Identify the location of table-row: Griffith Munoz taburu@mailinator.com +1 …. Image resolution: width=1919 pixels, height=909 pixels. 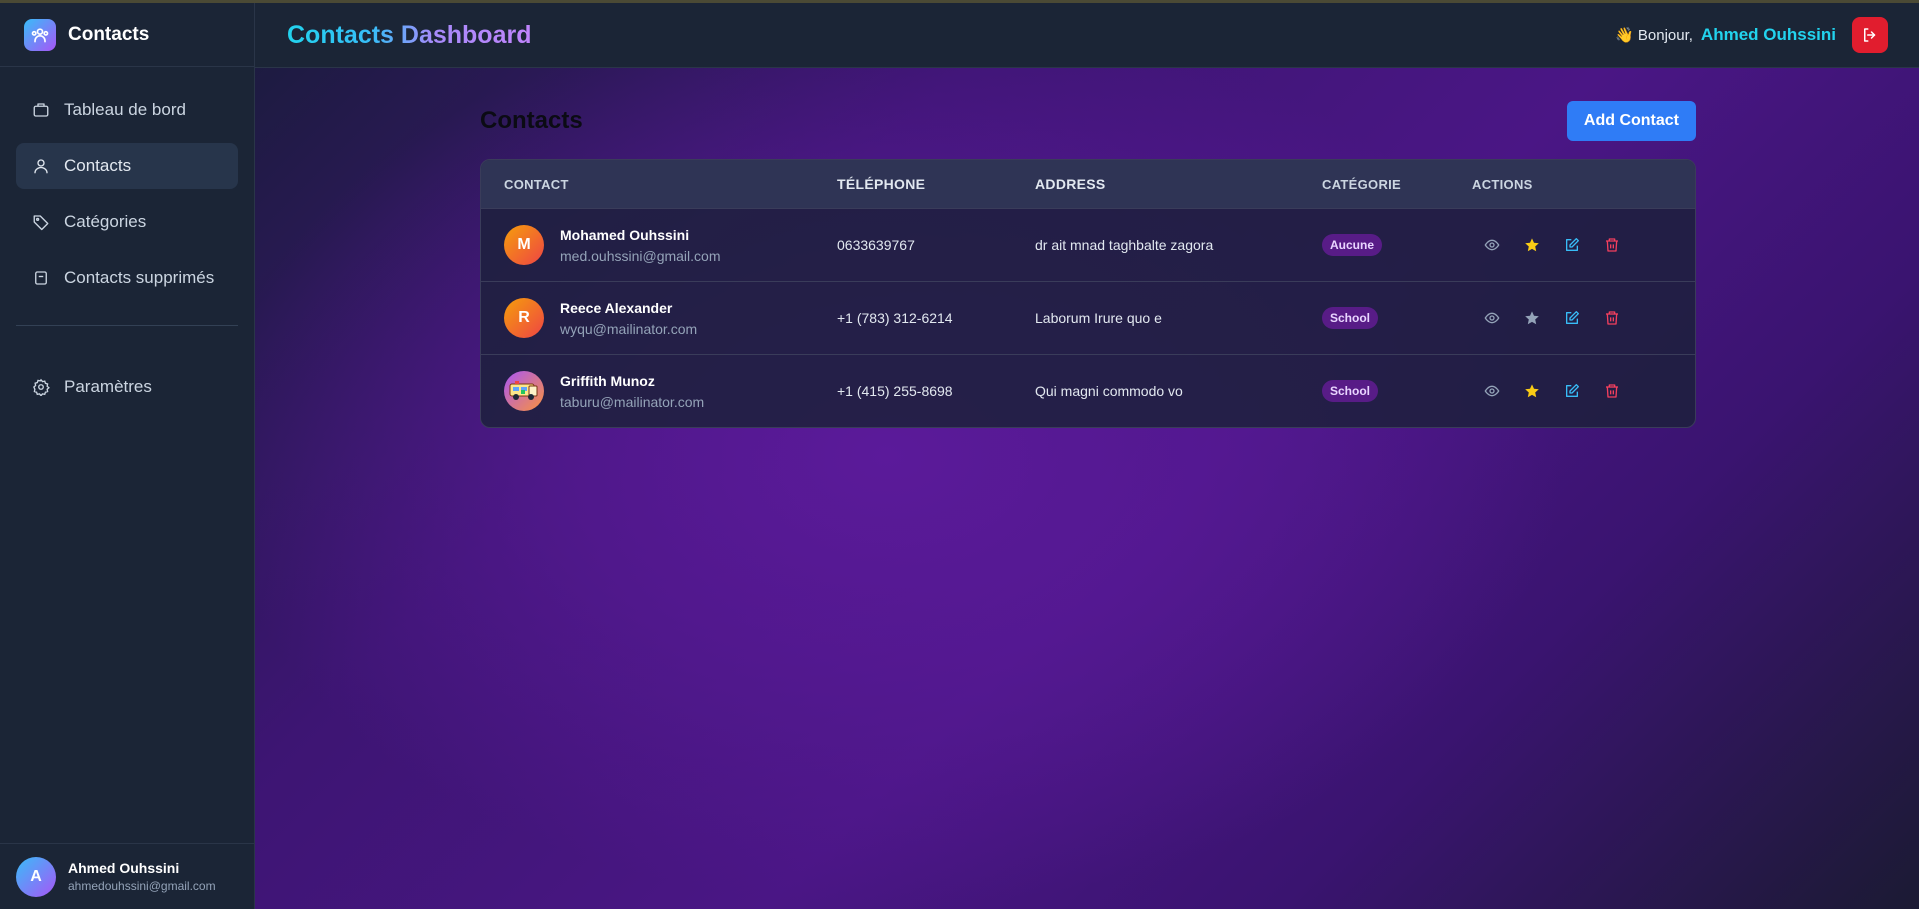
(1088, 390).